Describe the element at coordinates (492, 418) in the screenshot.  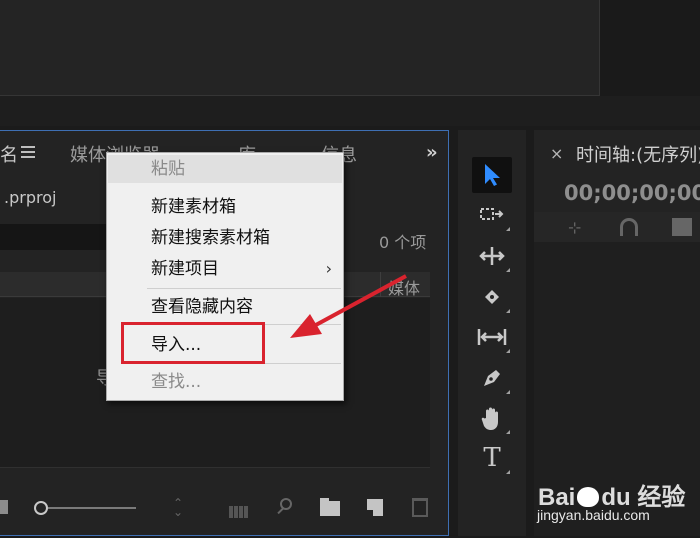
I see `hand-tool-icon` at that location.